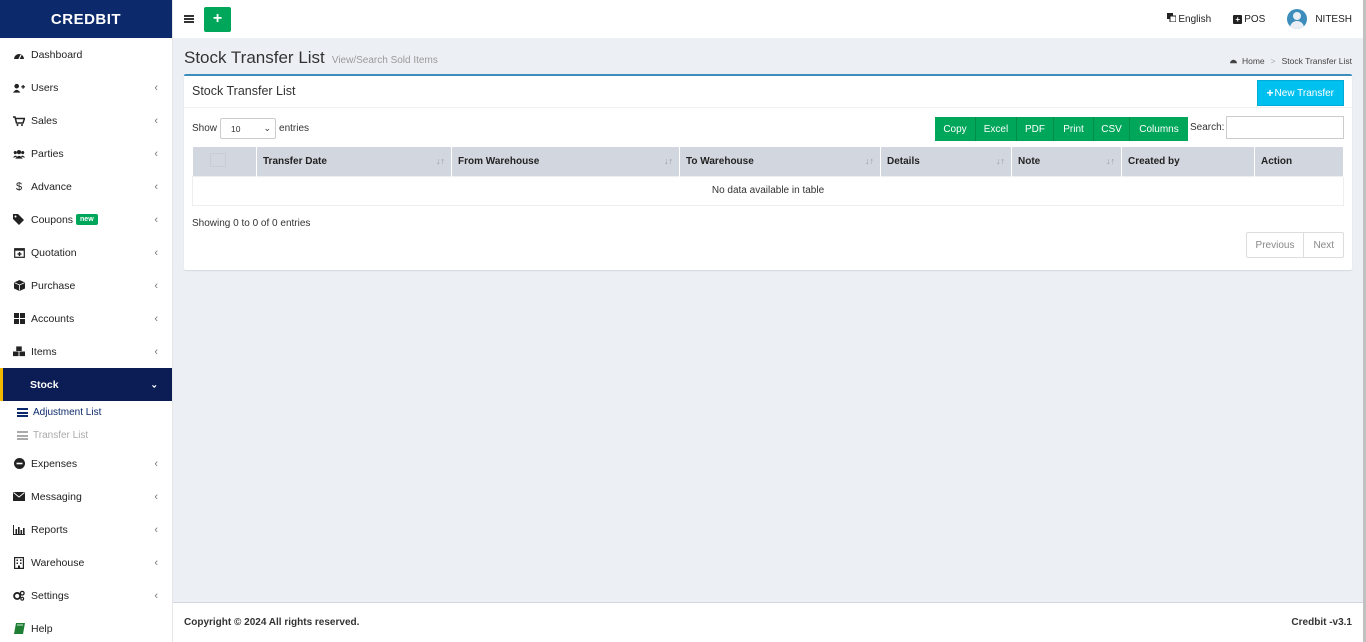  Describe the element at coordinates (354, 161) in the screenshot. I see `column-transfer-date: Transfer Date ↓↑` at that location.